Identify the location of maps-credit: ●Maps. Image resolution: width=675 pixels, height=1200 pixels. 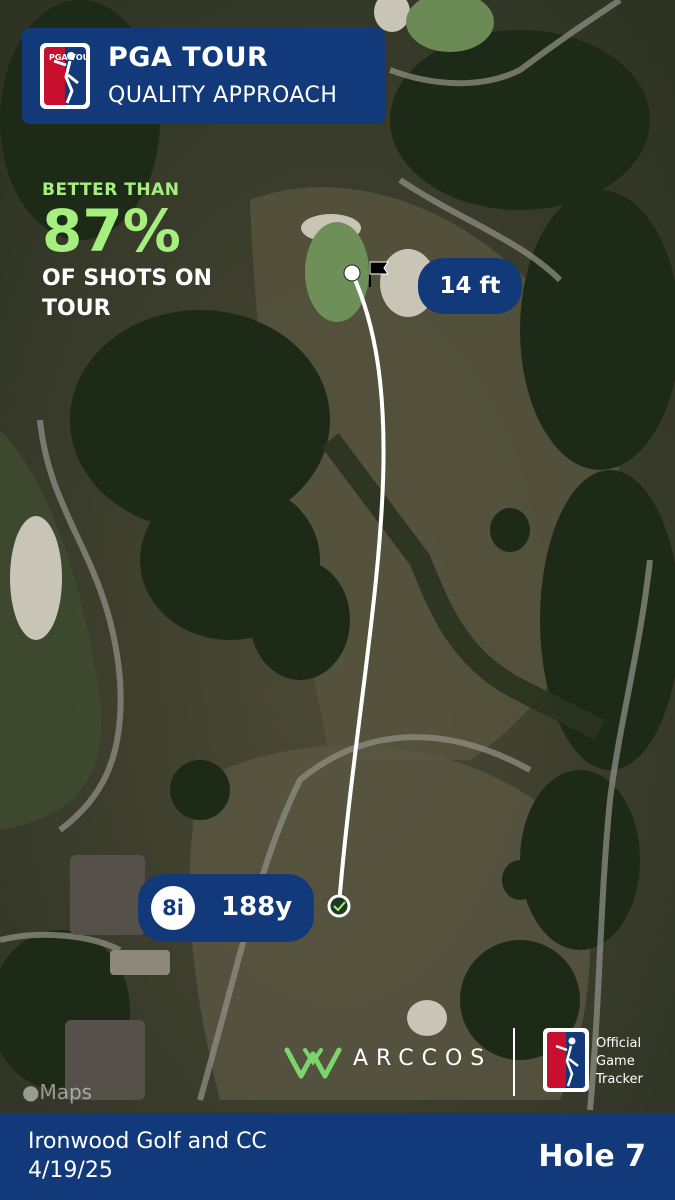
(57, 1092).